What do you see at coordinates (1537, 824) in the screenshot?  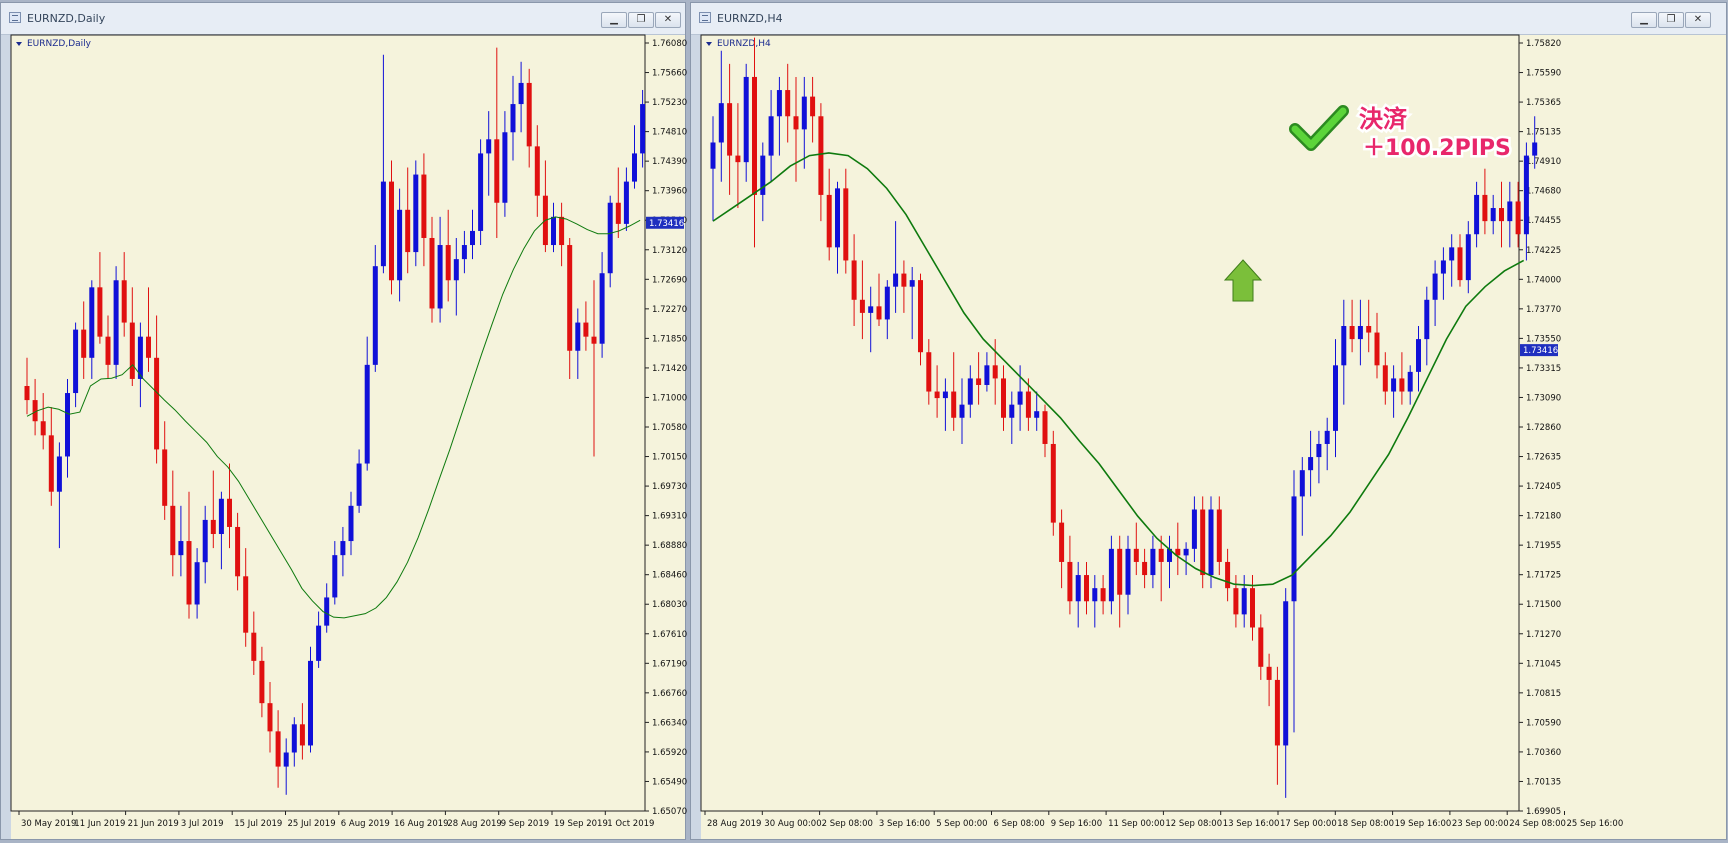 I see `x-tick-label: 24 Sep 08:00` at bounding box center [1537, 824].